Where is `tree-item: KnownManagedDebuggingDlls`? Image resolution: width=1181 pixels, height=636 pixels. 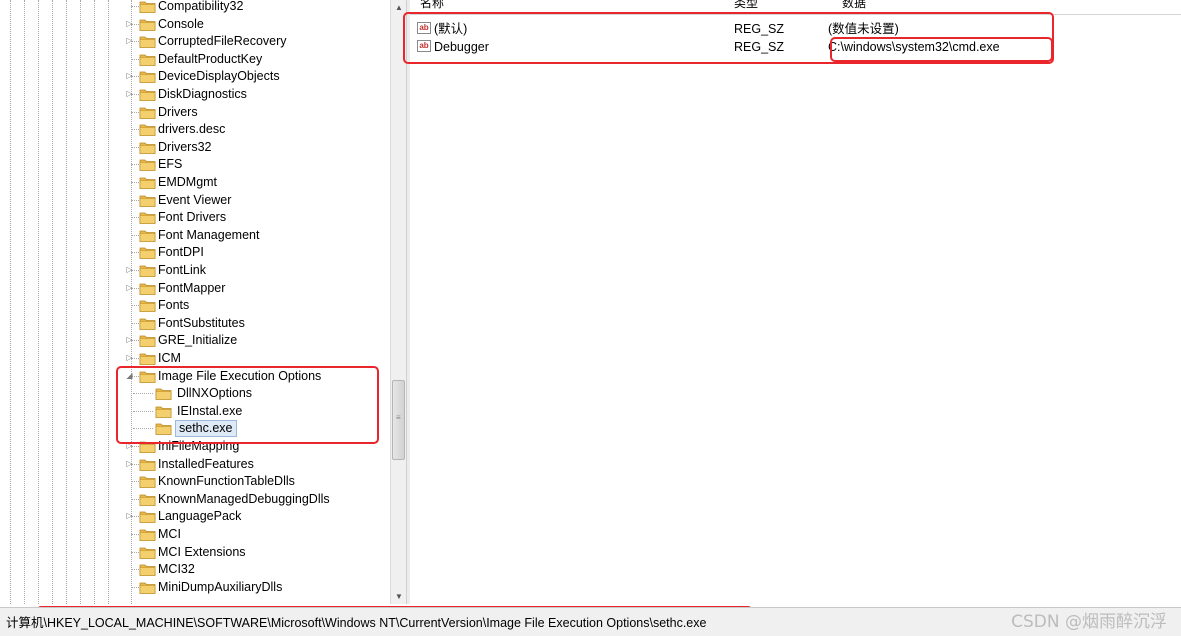
tree-item: KnownManagedDebuggingDlls is located at coordinates (195, 499).